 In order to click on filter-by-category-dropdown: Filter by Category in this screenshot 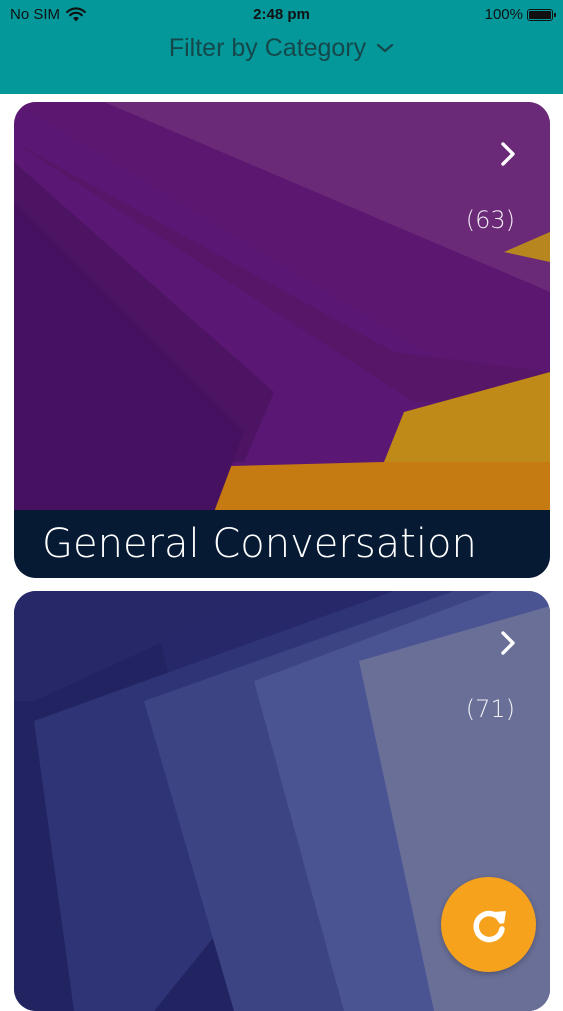, I will do `click(281, 48)`.